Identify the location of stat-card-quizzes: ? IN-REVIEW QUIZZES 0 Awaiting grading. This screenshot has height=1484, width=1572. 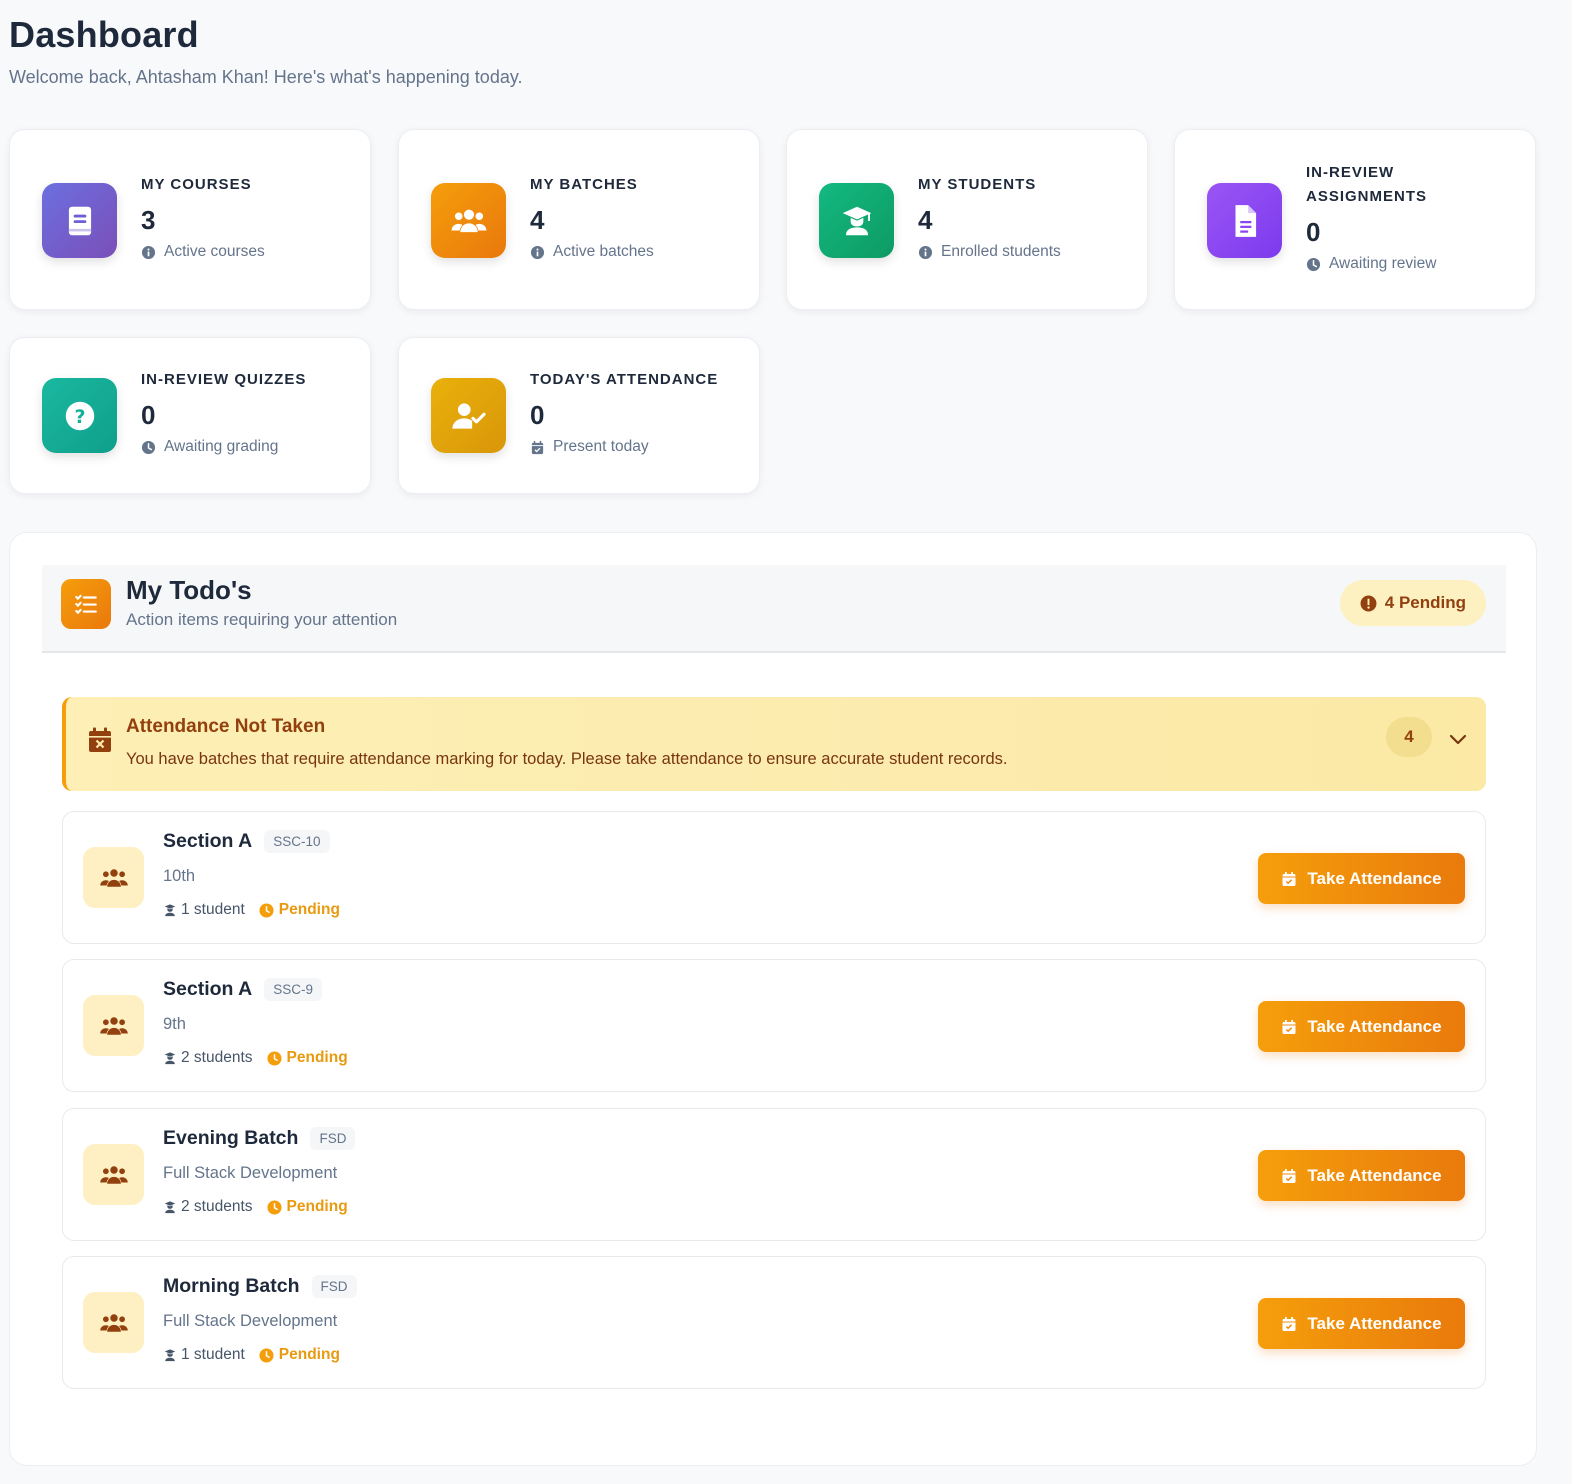
(190, 415).